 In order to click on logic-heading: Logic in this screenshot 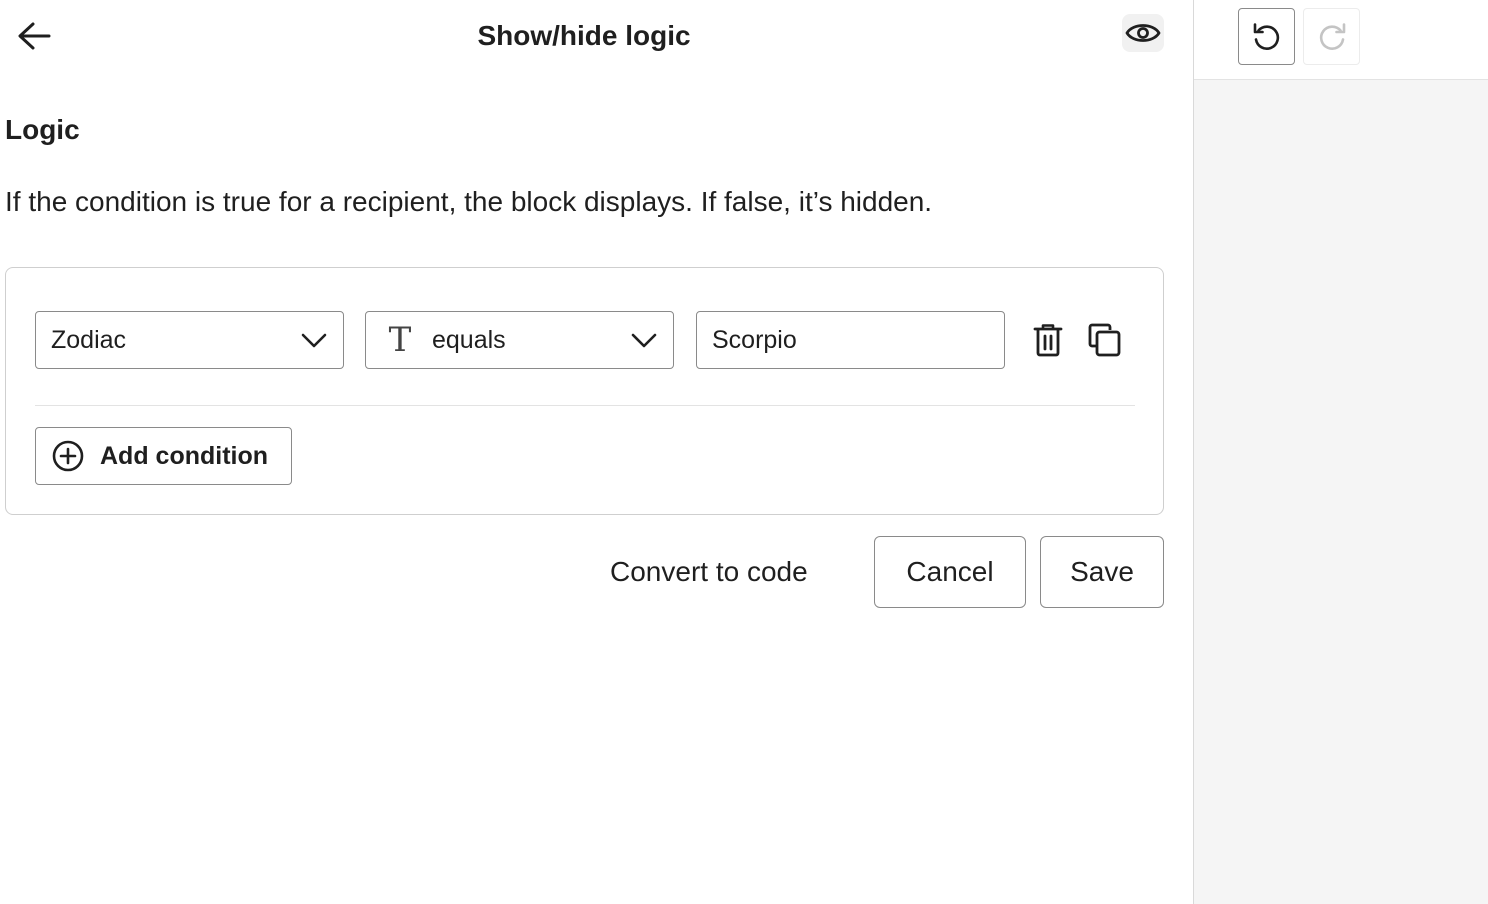, I will do `click(42, 129)`.